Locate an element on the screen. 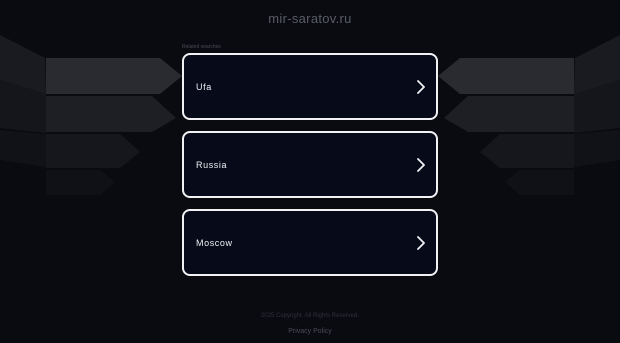  related-link-label: Ufa is located at coordinates (204, 86).